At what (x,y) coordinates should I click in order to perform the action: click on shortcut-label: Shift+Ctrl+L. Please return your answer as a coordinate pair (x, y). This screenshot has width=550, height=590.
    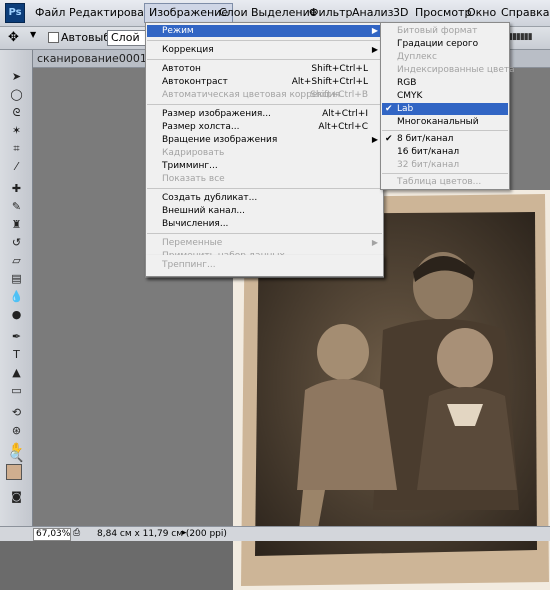
    Looking at the image, I should click on (339, 69).